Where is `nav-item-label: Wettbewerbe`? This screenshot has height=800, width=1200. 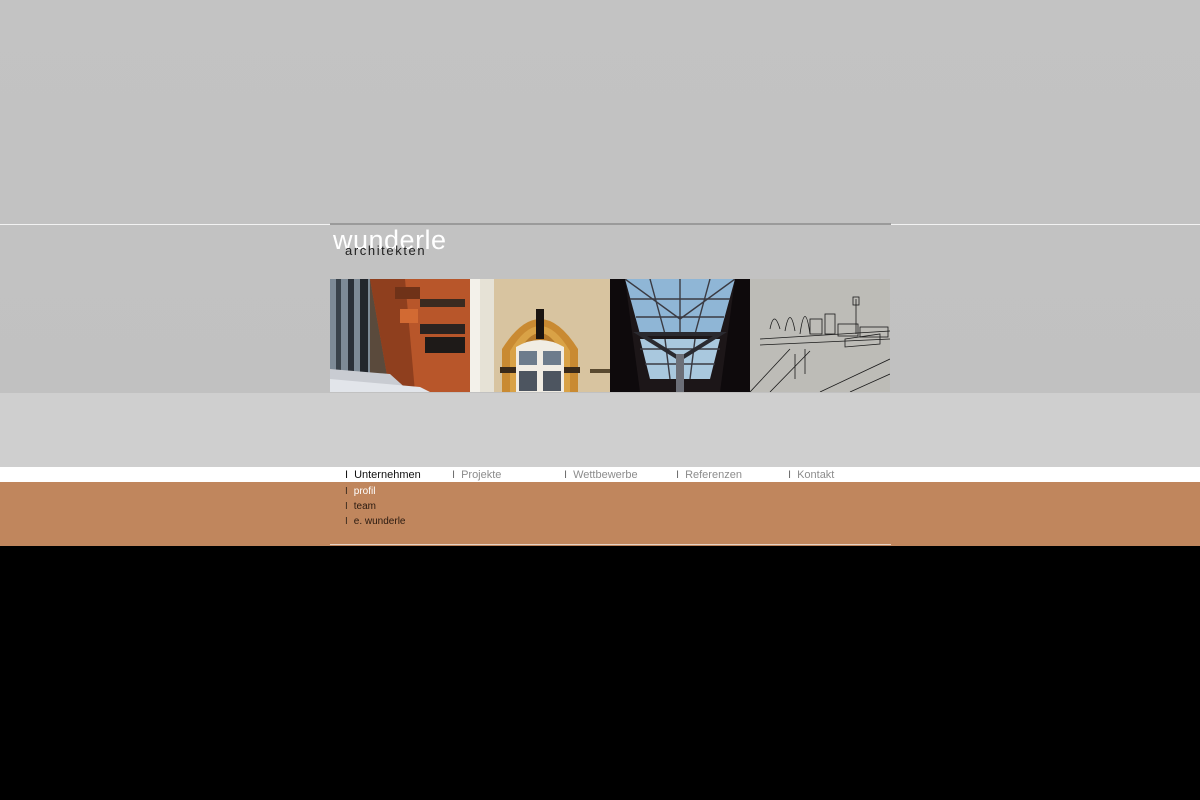
nav-item-label: Wettbewerbe is located at coordinates (605, 475).